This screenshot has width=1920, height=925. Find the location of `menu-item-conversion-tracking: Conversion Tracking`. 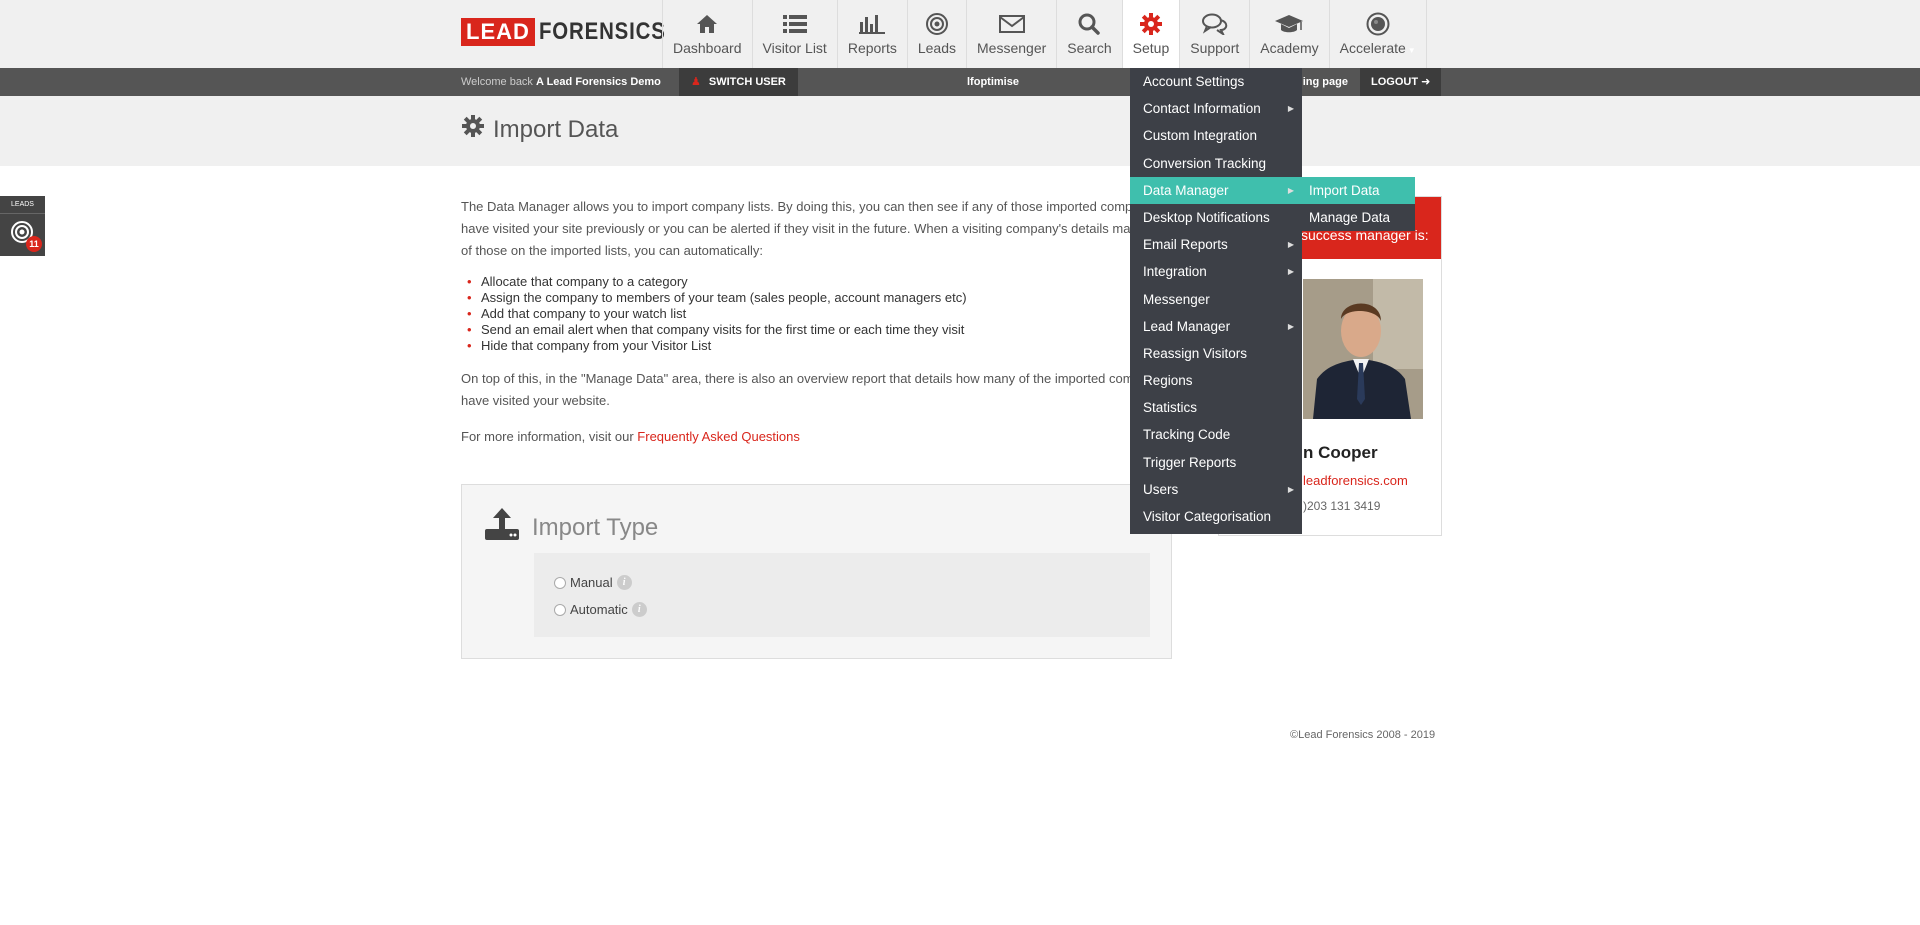

menu-item-conversion-tracking: Conversion Tracking is located at coordinates (1216, 163).